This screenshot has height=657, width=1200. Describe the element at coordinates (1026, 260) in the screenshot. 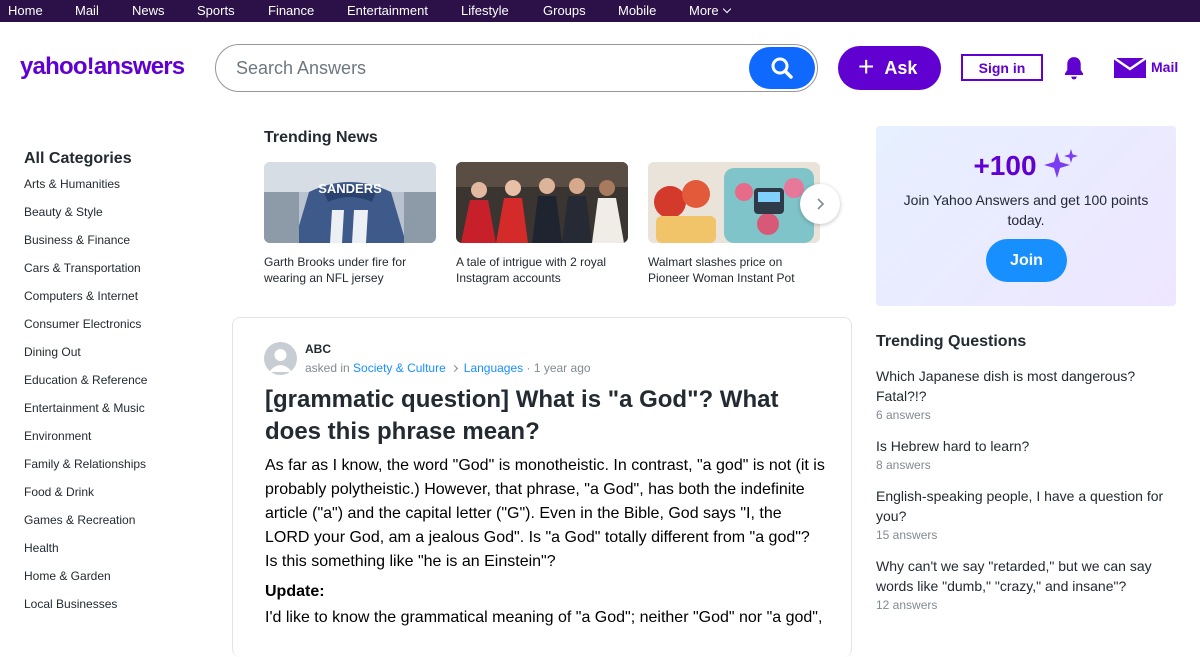

I see `join-button: Join` at that location.